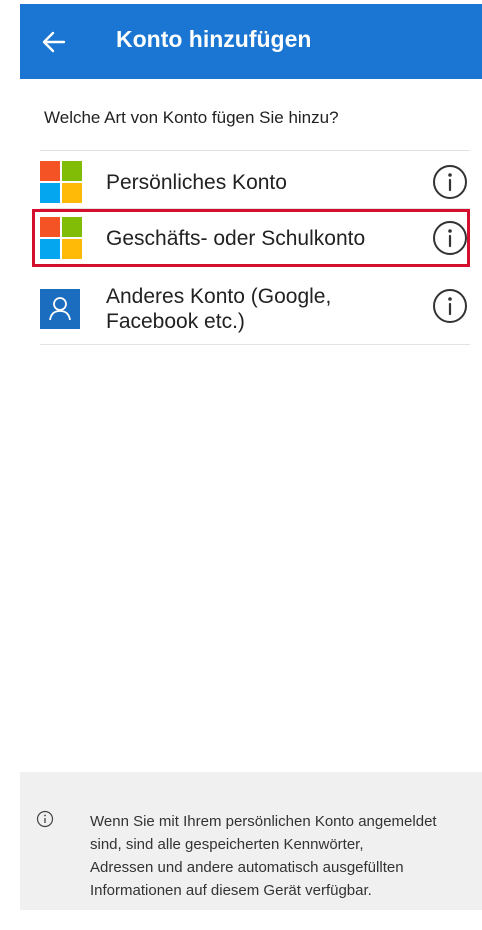 The height and width of the screenshot is (930, 482). What do you see at coordinates (191, 117) in the screenshot?
I see `account-type-prompt: Welche Art von Konto fügen Sie hinzu?` at bounding box center [191, 117].